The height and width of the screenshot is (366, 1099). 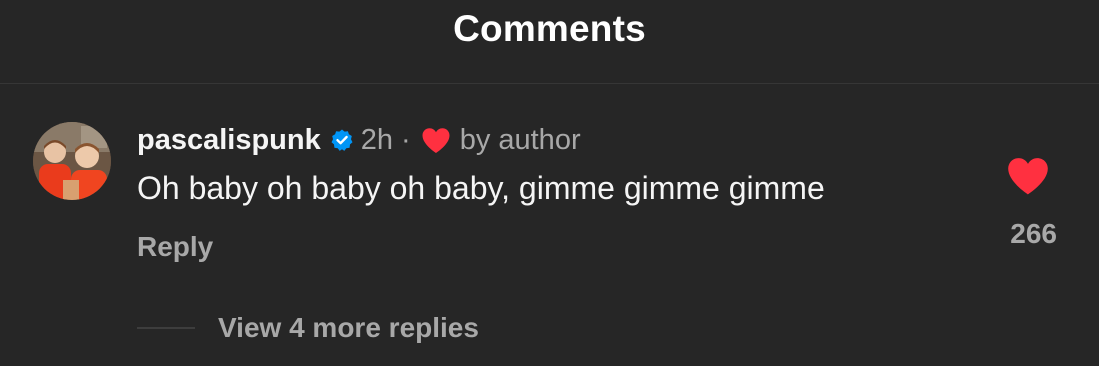 I want to click on reply-button: Reply, so click(x=175, y=247).